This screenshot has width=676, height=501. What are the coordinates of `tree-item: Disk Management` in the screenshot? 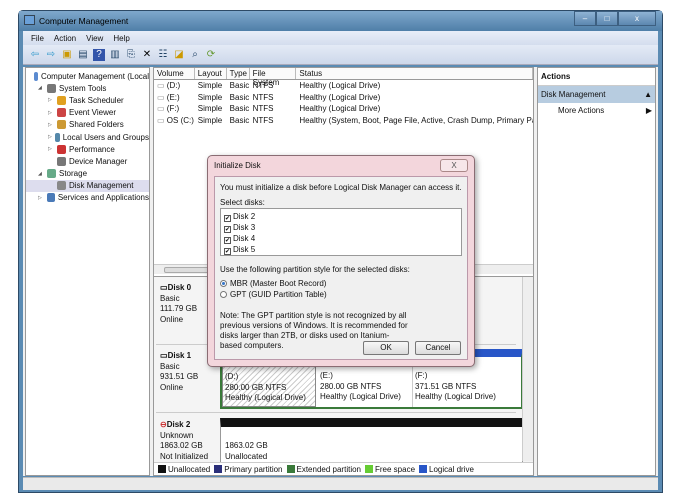 It's located at (87, 185).